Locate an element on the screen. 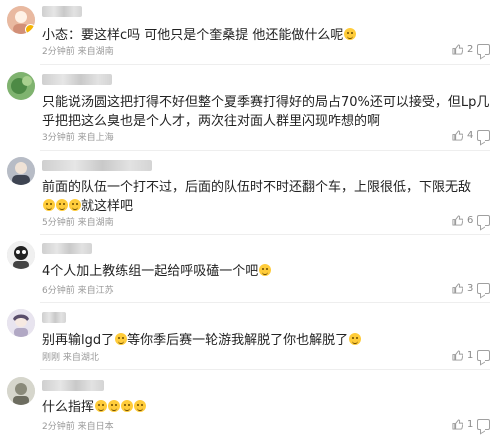 The image size is (500, 440). comment-meta: 刚刚 来自湖北 is located at coordinates (70, 358).